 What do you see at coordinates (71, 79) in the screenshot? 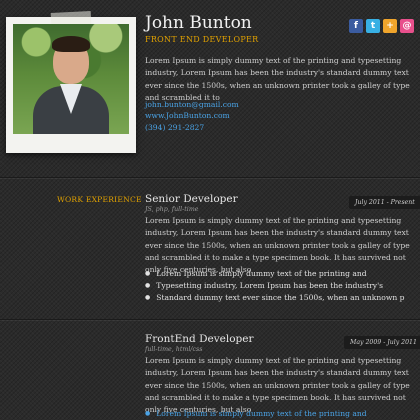
I see `profile-photo` at bounding box center [71, 79].